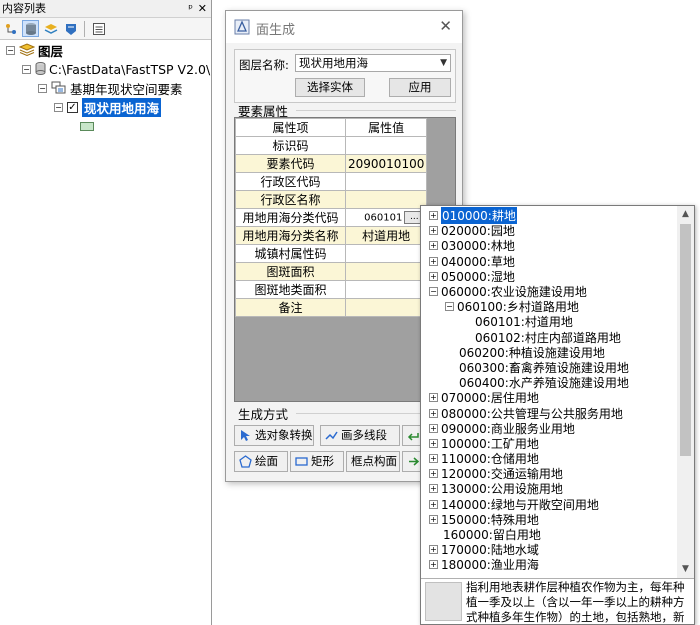 The height and width of the screenshot is (625, 700). Describe the element at coordinates (98, 28) in the screenshot. I see `options-icon` at that location.